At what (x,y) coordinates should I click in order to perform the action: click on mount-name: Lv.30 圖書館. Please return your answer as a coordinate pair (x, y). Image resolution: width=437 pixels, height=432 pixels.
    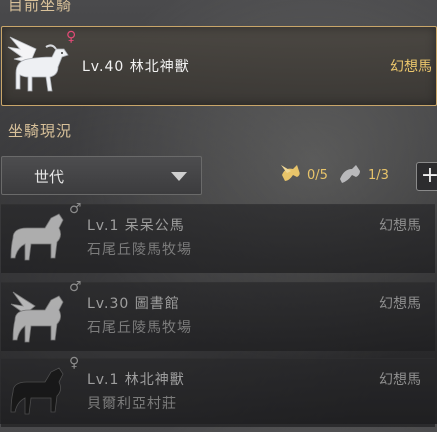
    Looking at the image, I should click on (133, 304).